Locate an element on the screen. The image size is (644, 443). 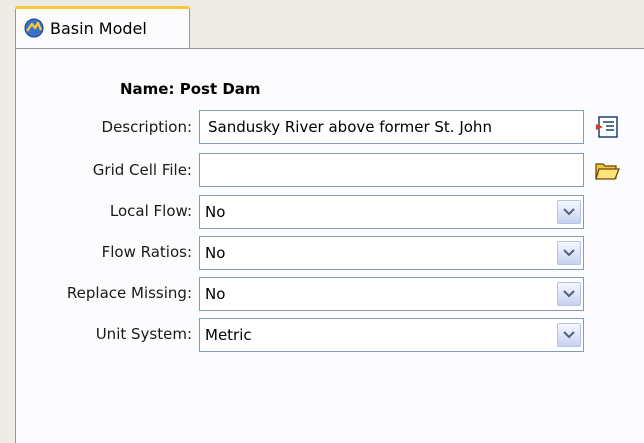
grid-cell-file-label: Grid Cell File: is located at coordinates (142, 170).